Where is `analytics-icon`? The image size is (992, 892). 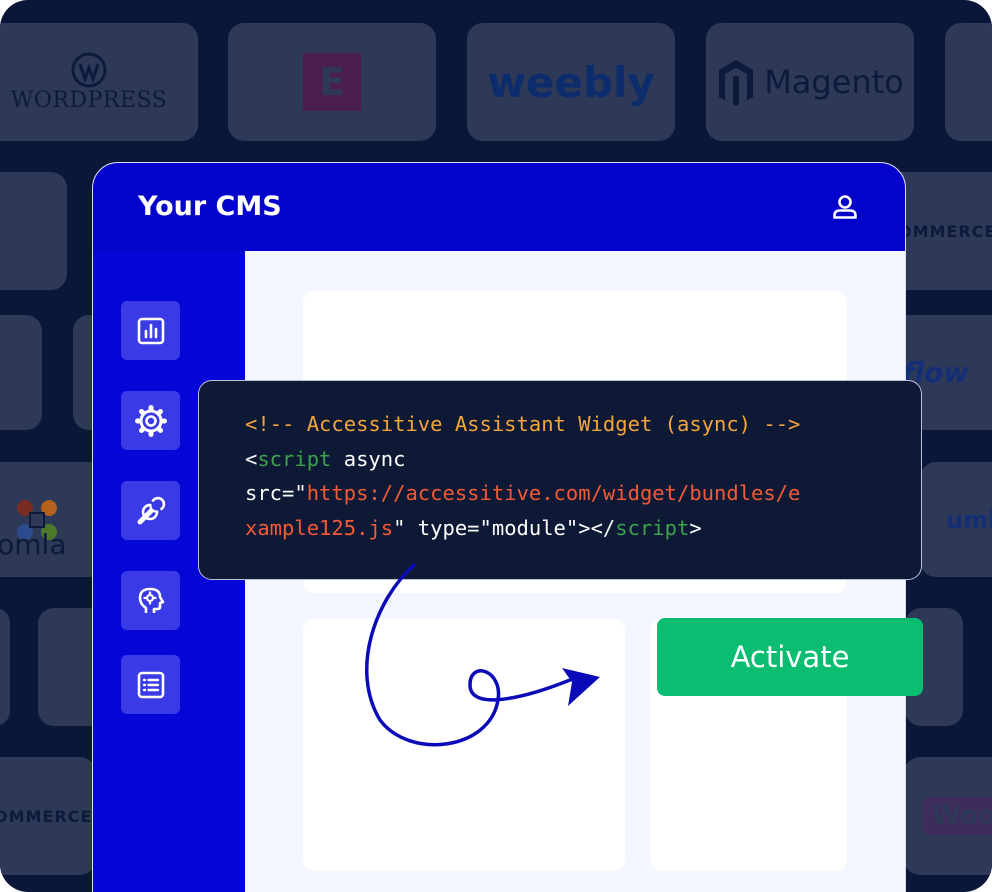 analytics-icon is located at coordinates (150, 330).